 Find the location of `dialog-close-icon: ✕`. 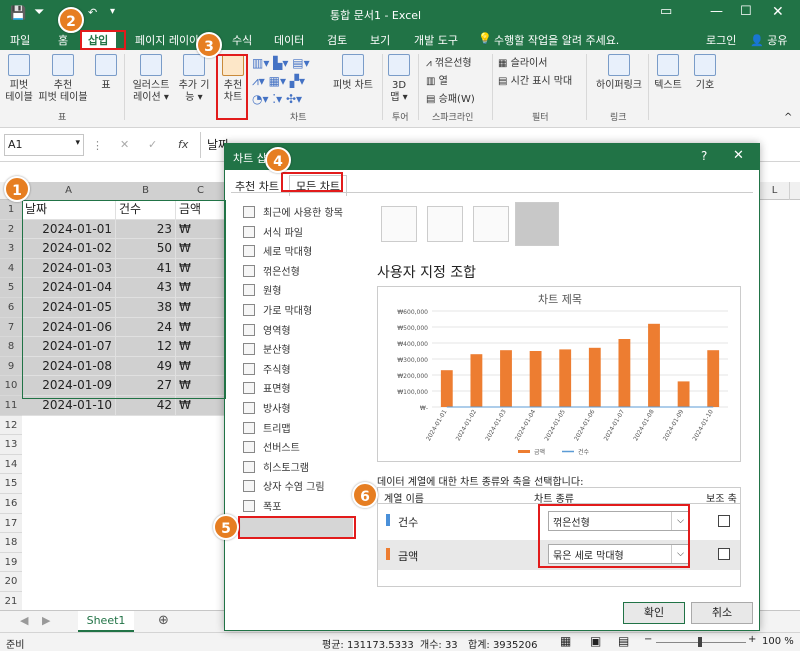

dialog-close-icon: ✕ is located at coordinates (738, 155).